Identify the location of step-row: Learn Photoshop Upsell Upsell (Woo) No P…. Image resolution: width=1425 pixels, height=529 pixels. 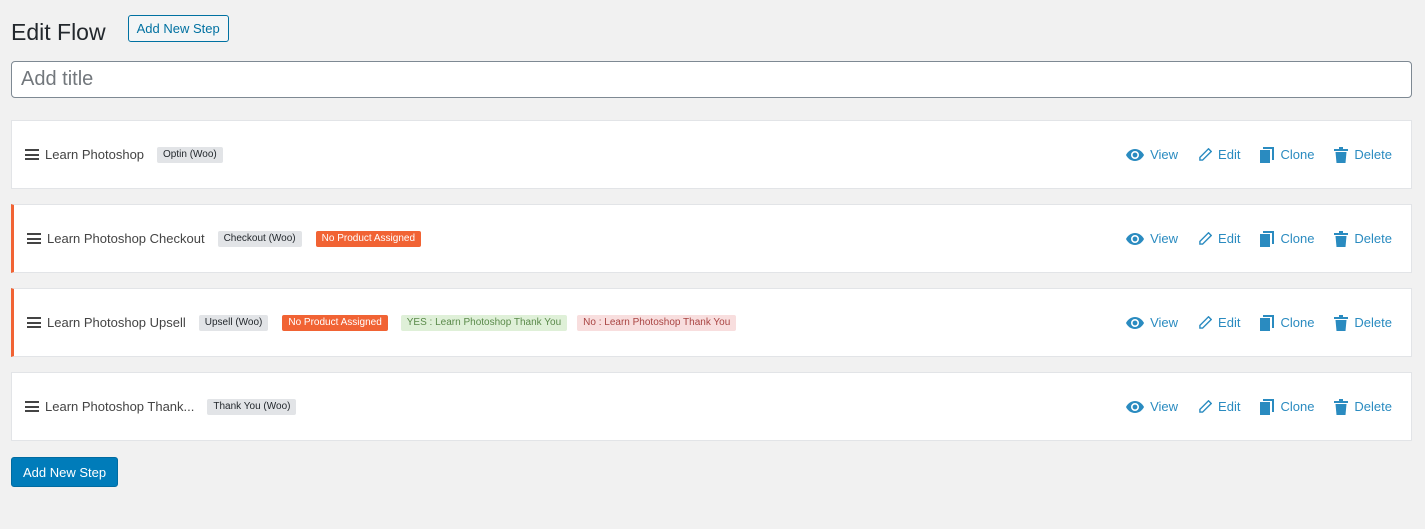
(711, 322).